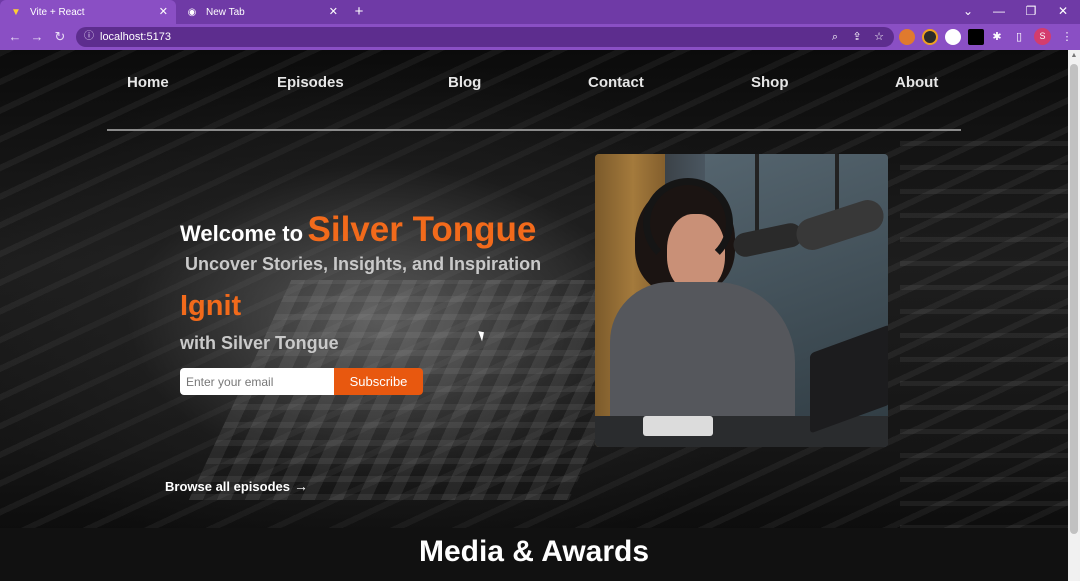  What do you see at coordinates (741, 300) in the screenshot?
I see `podcaster-photo` at bounding box center [741, 300].